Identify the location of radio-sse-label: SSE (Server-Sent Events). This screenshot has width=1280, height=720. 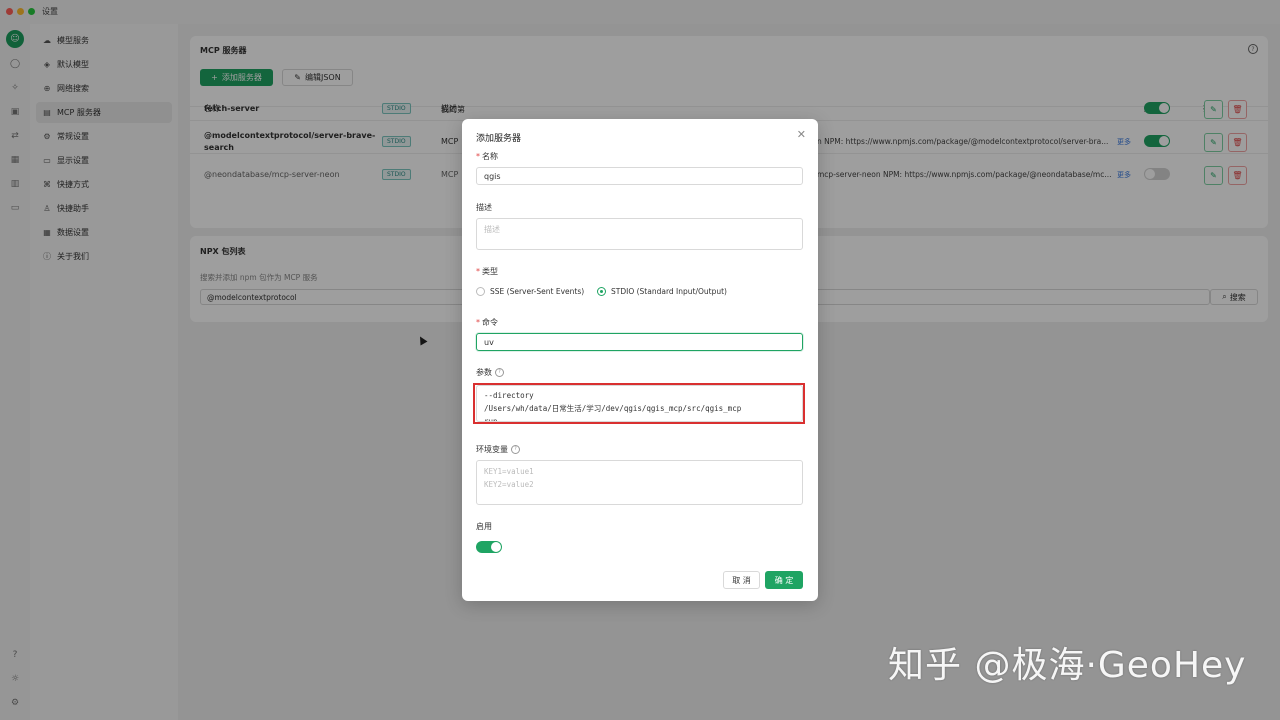
(537, 291).